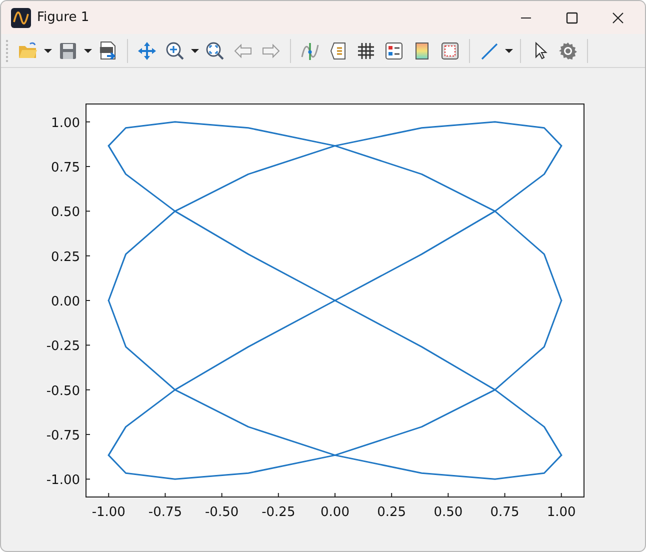  I want to click on x-tick-label: -0.25, so click(279, 512).